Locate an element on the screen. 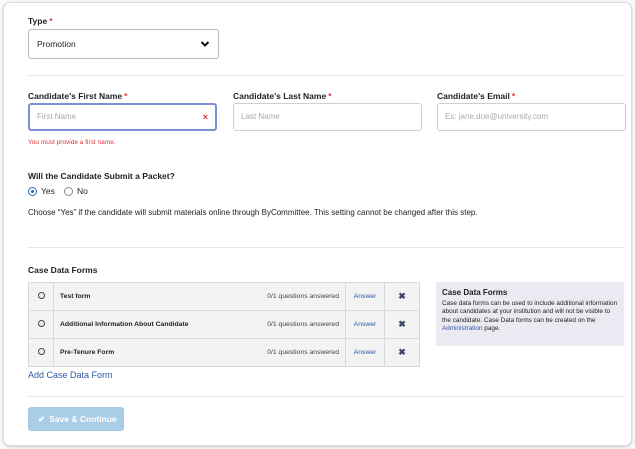  clear-icon: × is located at coordinates (205, 117).